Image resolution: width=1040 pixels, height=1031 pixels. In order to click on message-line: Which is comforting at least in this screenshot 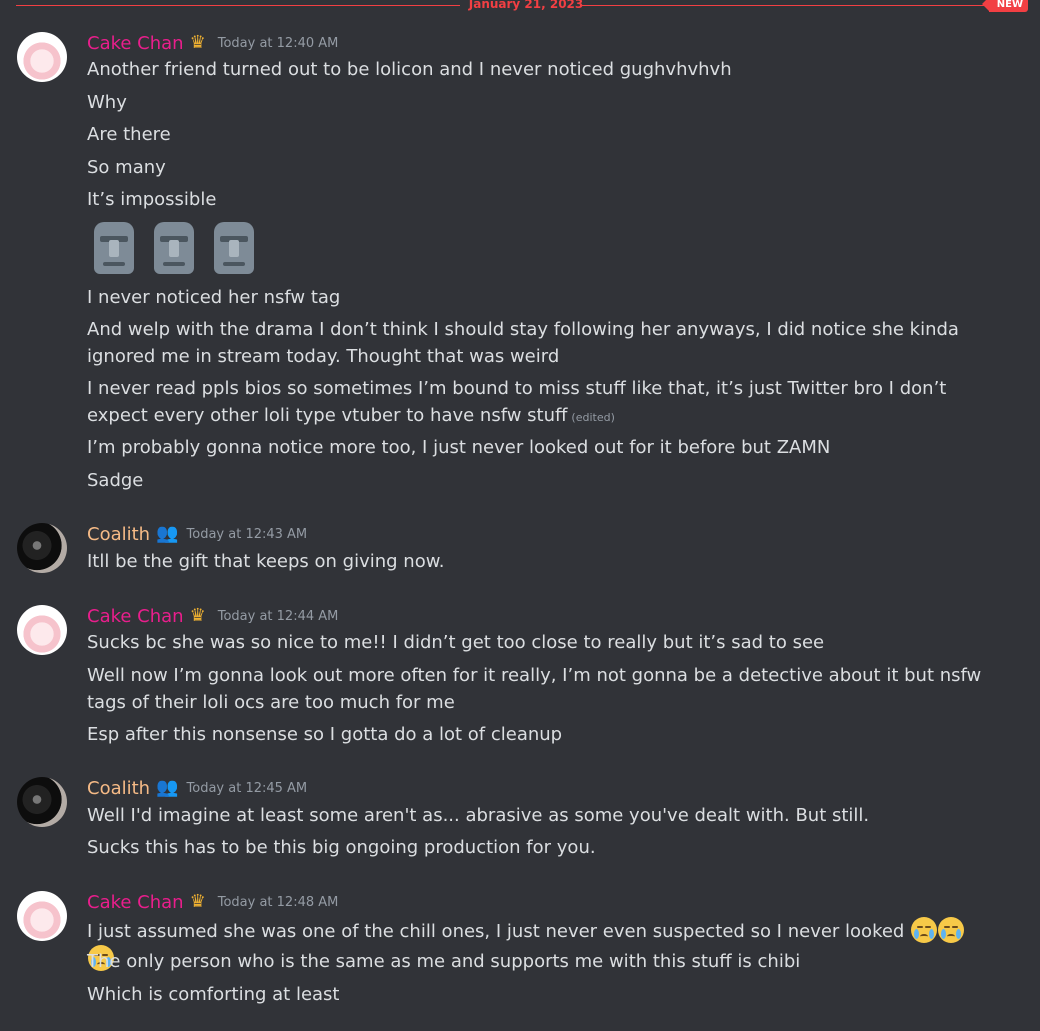, I will do `click(213, 994)`.